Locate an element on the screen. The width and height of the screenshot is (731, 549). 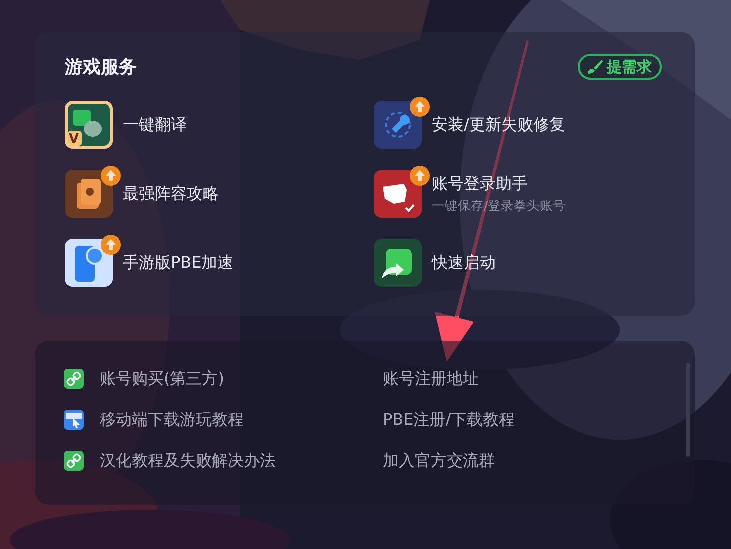
service-title: 账号登录助手 is located at coordinates (499, 184).